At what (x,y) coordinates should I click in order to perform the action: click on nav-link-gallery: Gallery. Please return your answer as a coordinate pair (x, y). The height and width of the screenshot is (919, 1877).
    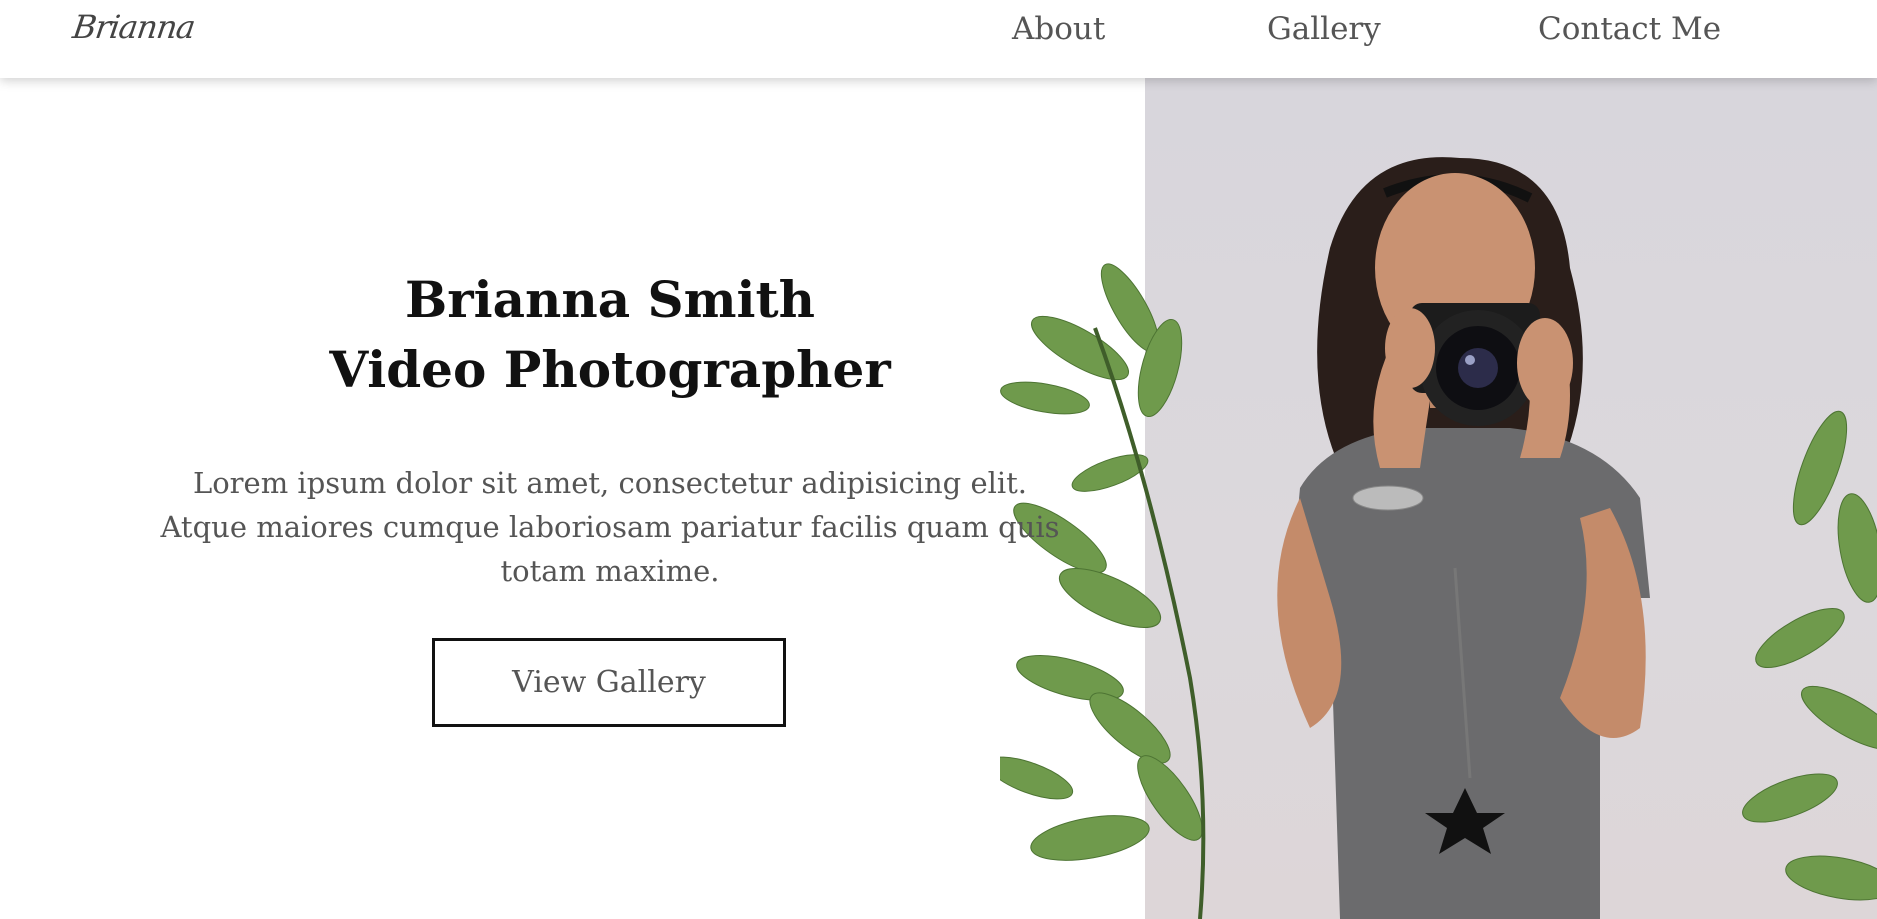
    Looking at the image, I should click on (1324, 29).